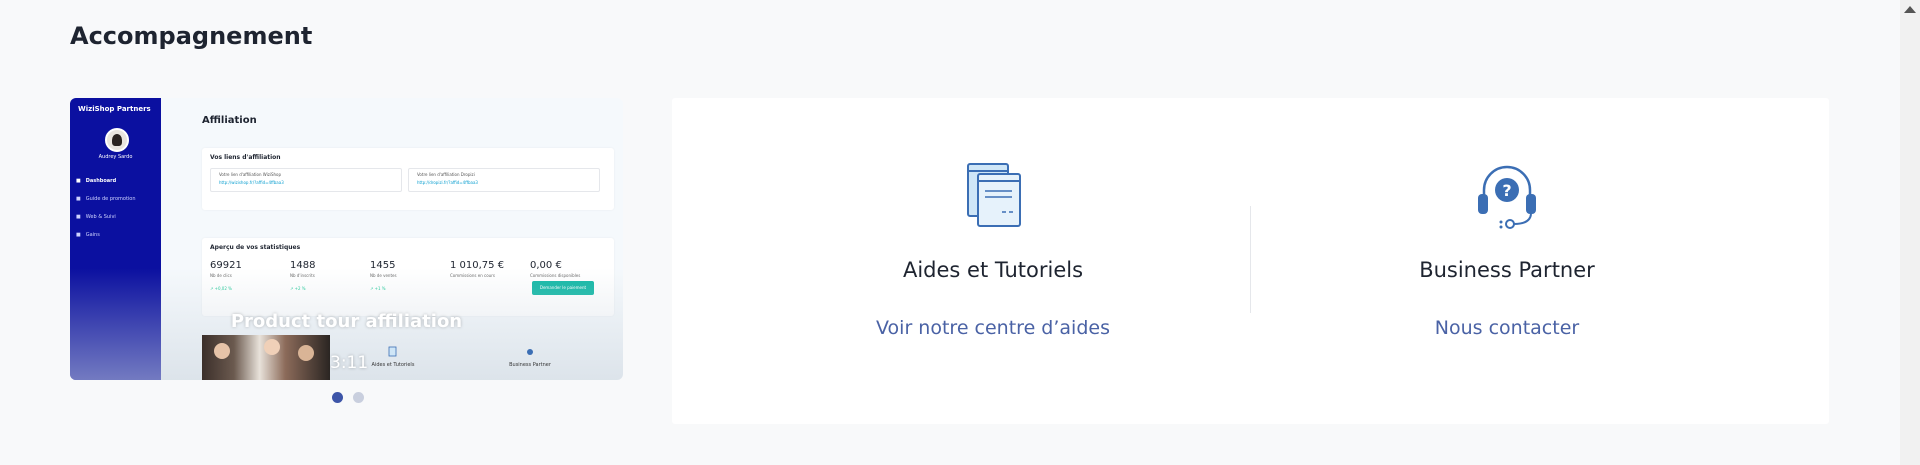  What do you see at coordinates (393, 365) in the screenshot?
I see `video-app-mini-label: Aides et Tutoriels` at bounding box center [393, 365].